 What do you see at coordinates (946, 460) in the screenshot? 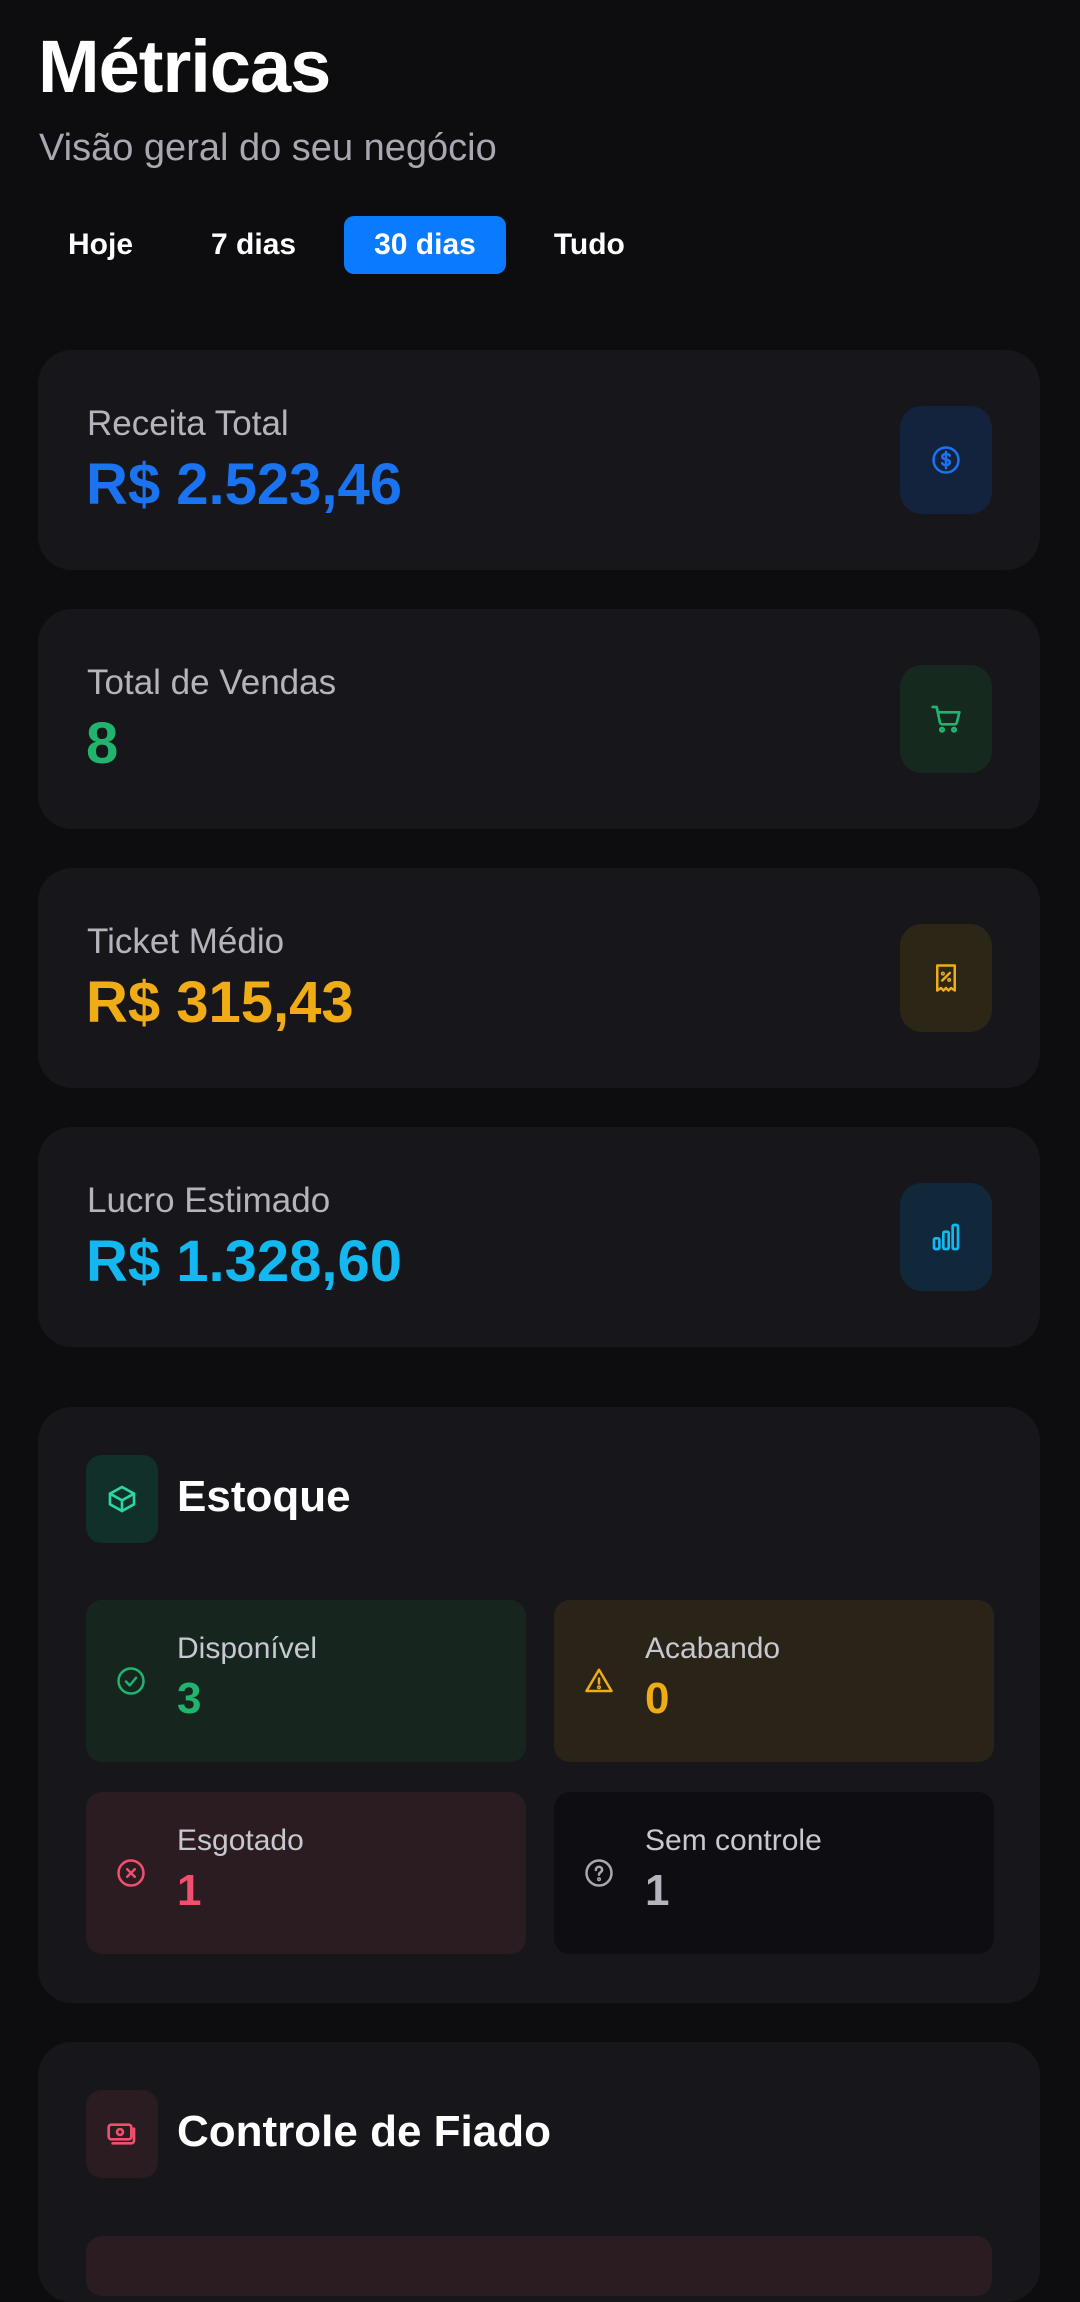
I see `dollar-circle-icon` at bounding box center [946, 460].